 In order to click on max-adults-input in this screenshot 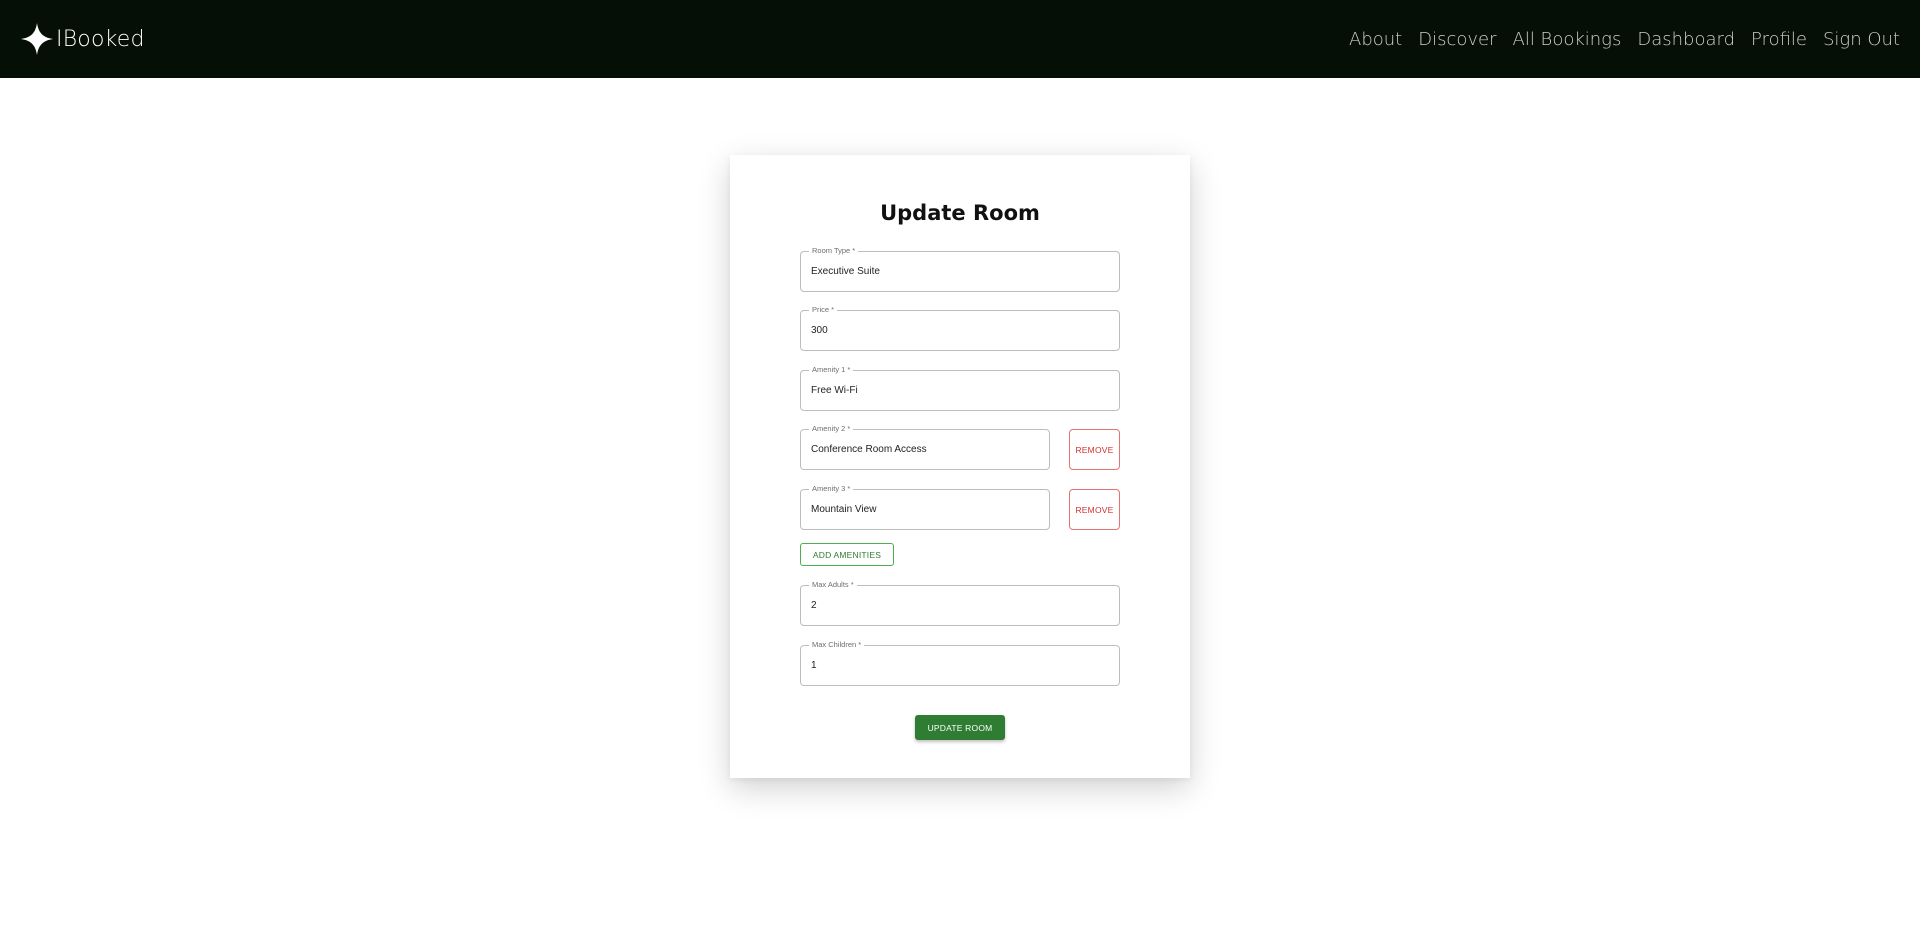, I will do `click(954, 605)`.